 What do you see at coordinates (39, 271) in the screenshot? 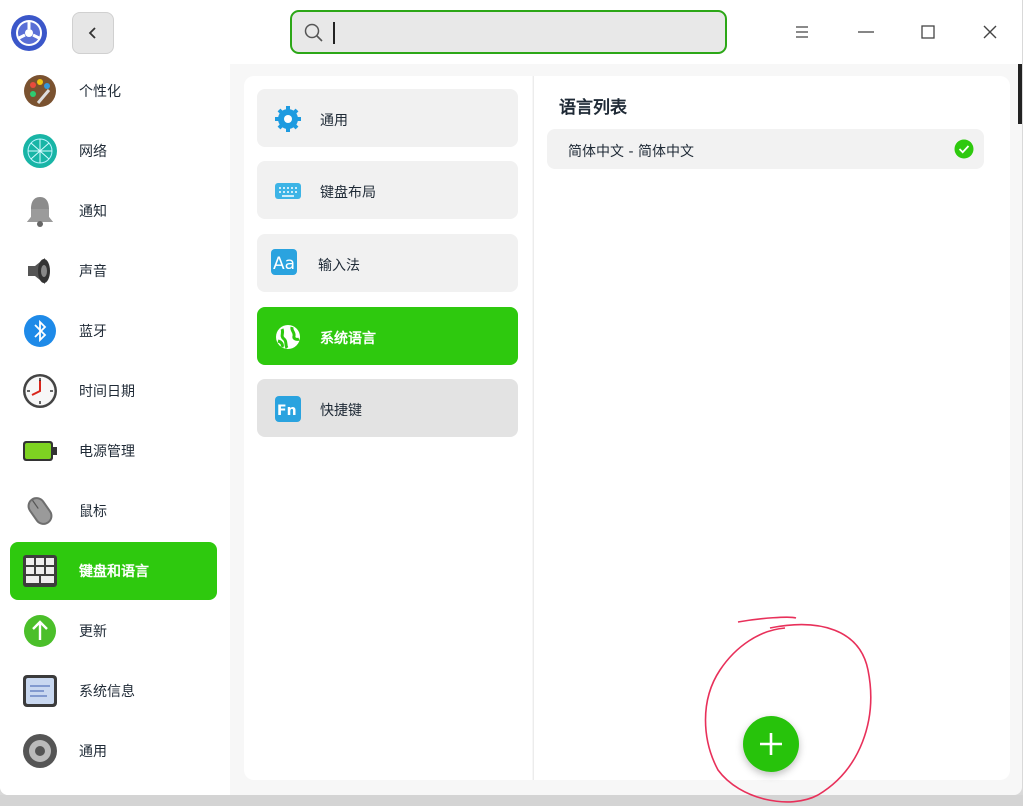
I see `speaker-icon` at bounding box center [39, 271].